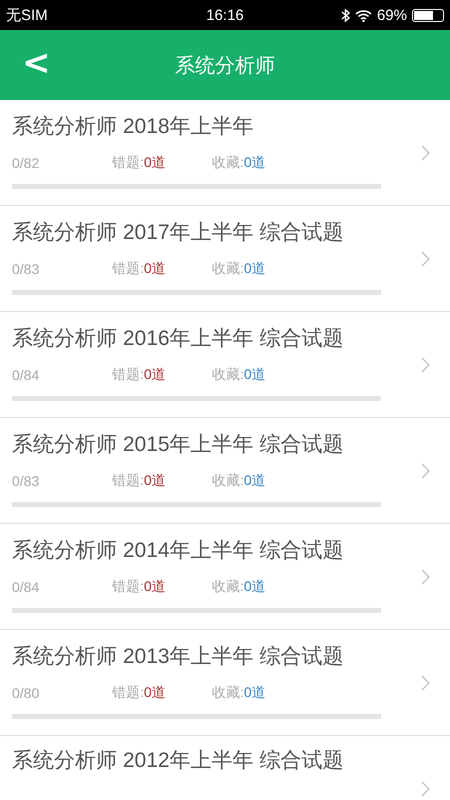 The height and width of the screenshot is (800, 450). Describe the element at coordinates (26, 163) in the screenshot. I see `progress-count: 0/82` at that location.